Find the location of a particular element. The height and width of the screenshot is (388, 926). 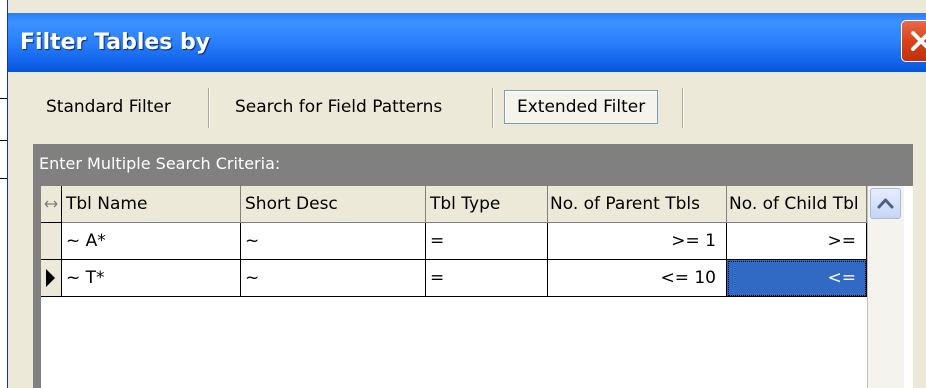

tab-search-field-patterns: Search for Field Patterns is located at coordinates (338, 107).